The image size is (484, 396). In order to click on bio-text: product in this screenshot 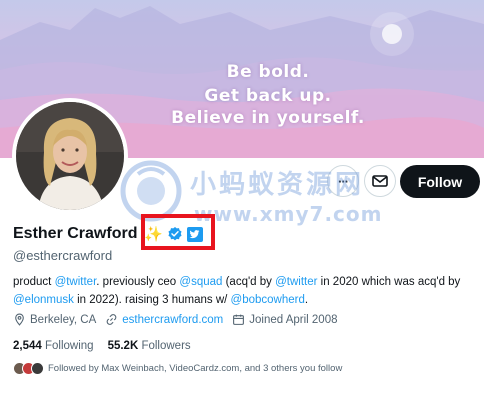, I will do `click(34, 282)`.